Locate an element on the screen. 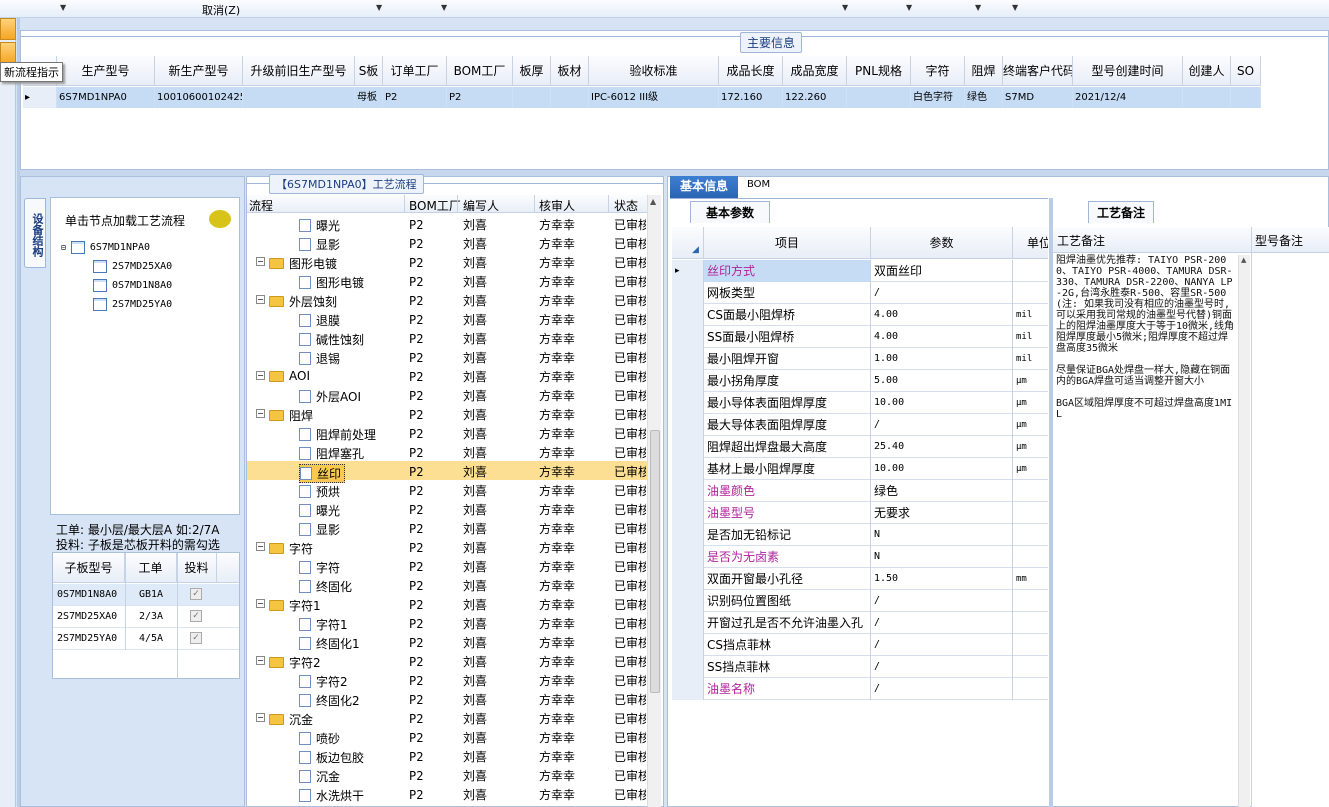  column-header: 生产型号 is located at coordinates (106, 71).